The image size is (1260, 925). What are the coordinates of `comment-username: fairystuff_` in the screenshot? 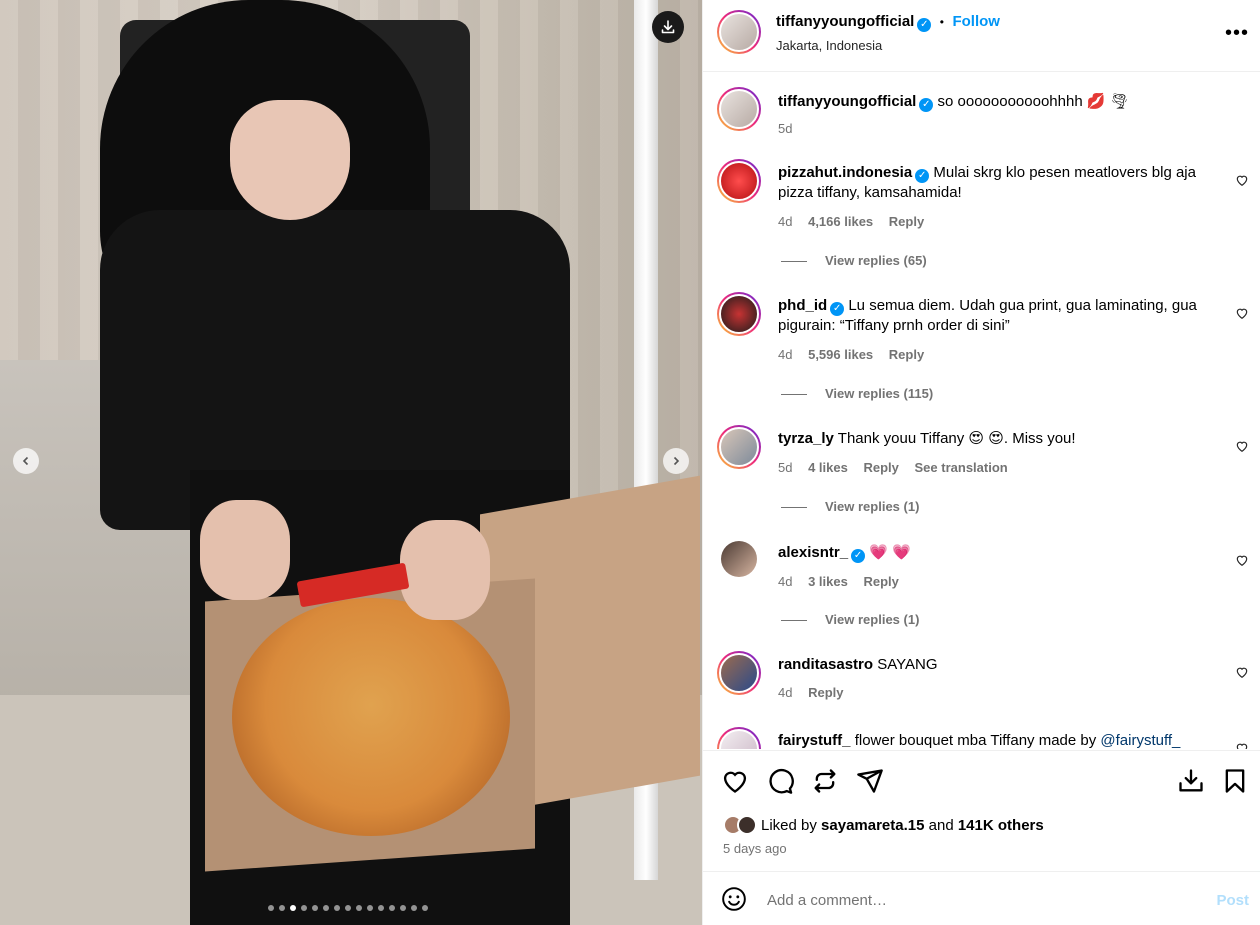 It's located at (814, 740).